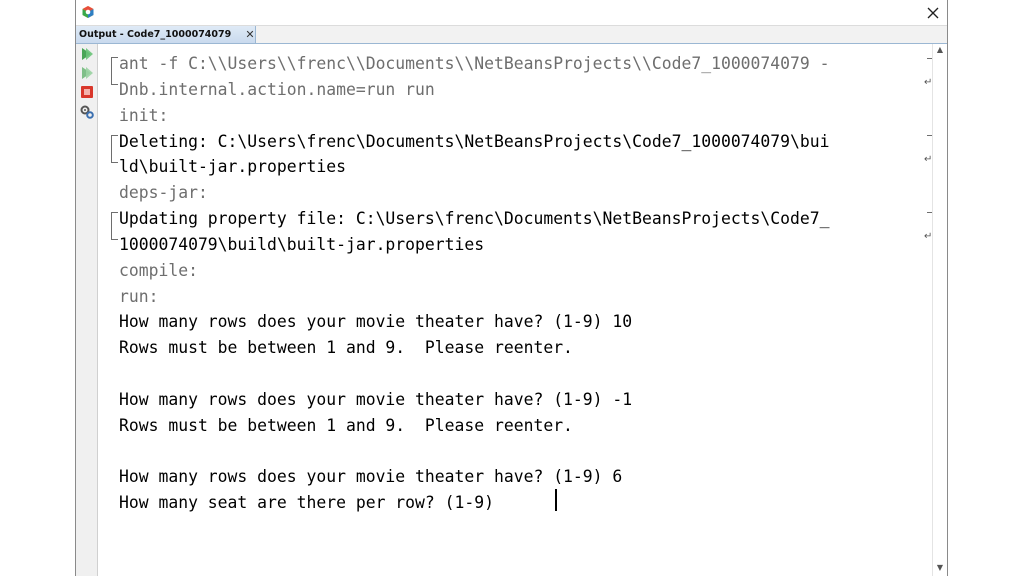 The image size is (1024, 576). Describe the element at coordinates (250, 34) in the screenshot. I see `tab-close-icon: ✕` at that location.